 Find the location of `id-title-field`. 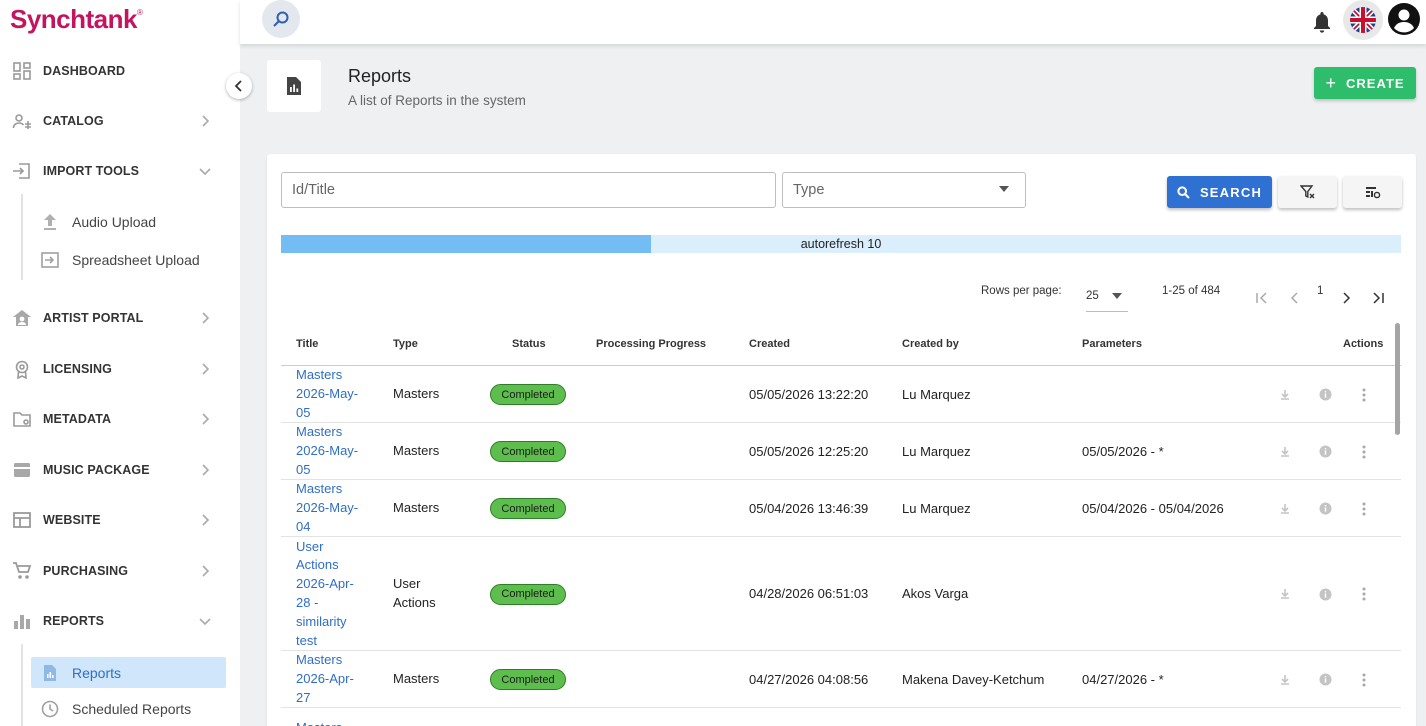

id-title-field is located at coordinates (528, 190).